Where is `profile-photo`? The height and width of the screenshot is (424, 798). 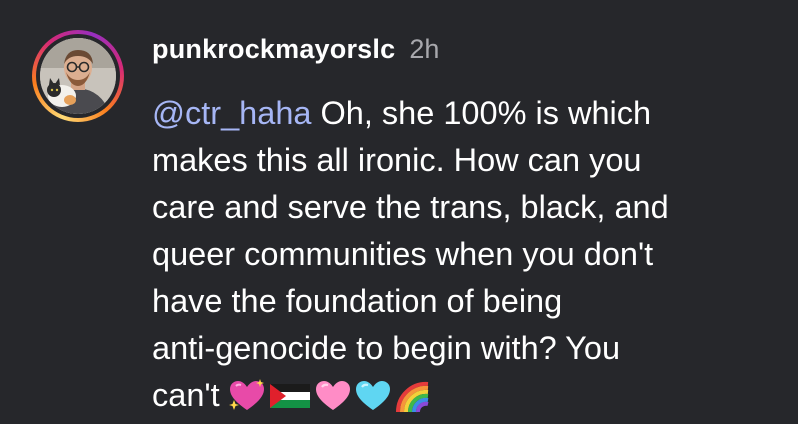 profile-photo is located at coordinates (78, 76).